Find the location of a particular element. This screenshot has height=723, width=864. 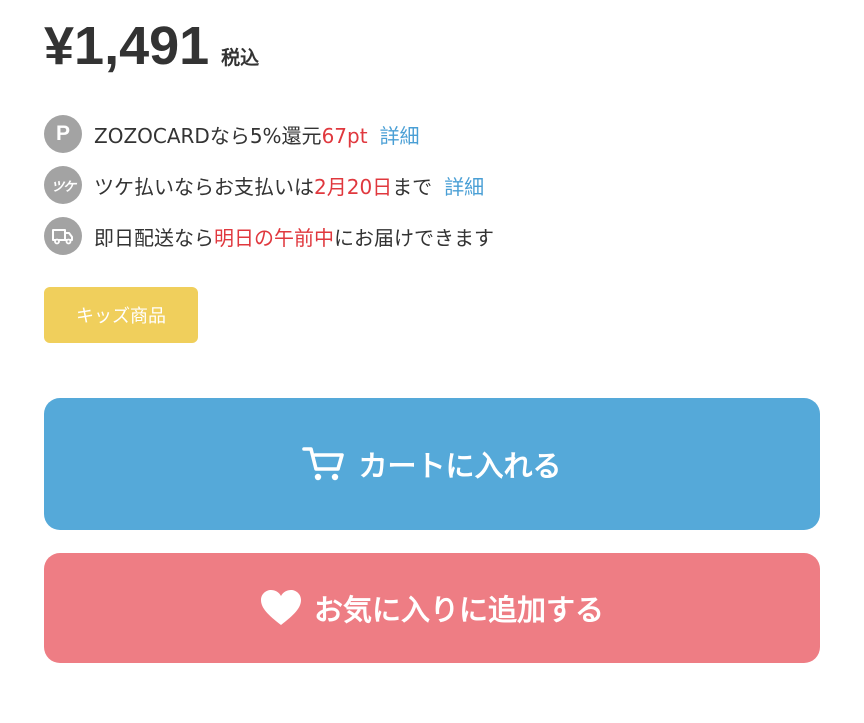

points-row: P ZOZOCARDなら5%還元67pt 詳細 is located at coordinates (269, 134).